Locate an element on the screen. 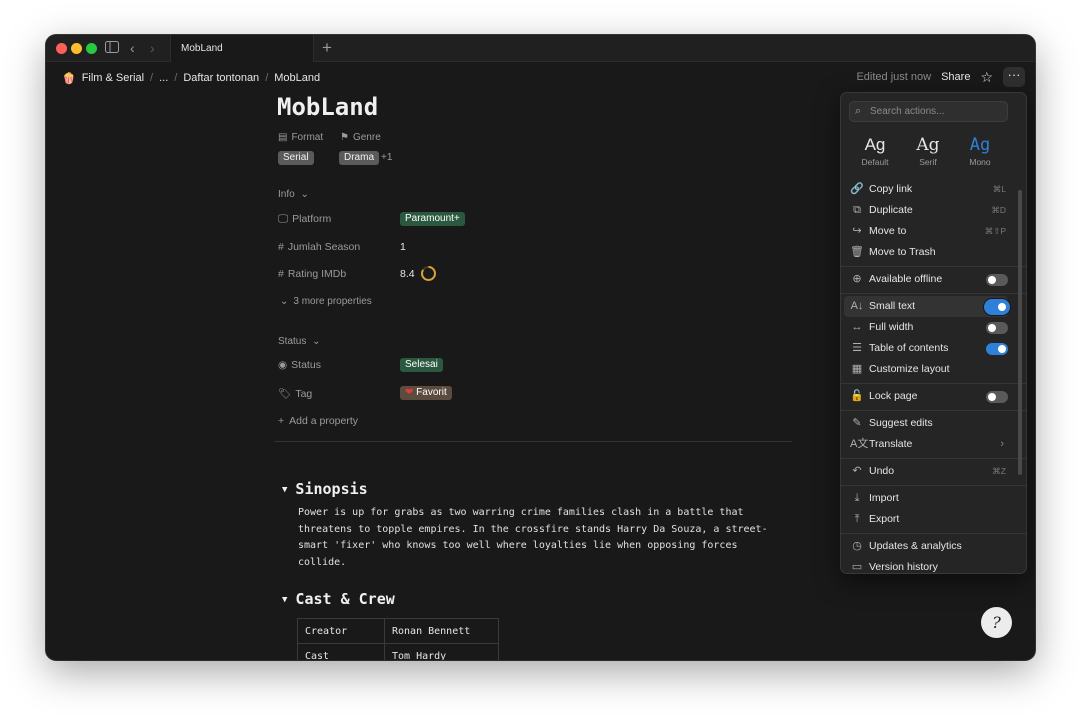 Image resolution: width=1080 pixels, height=720 pixels. sinopsis-heading: ▼ Sinopsis is located at coordinates (325, 489).